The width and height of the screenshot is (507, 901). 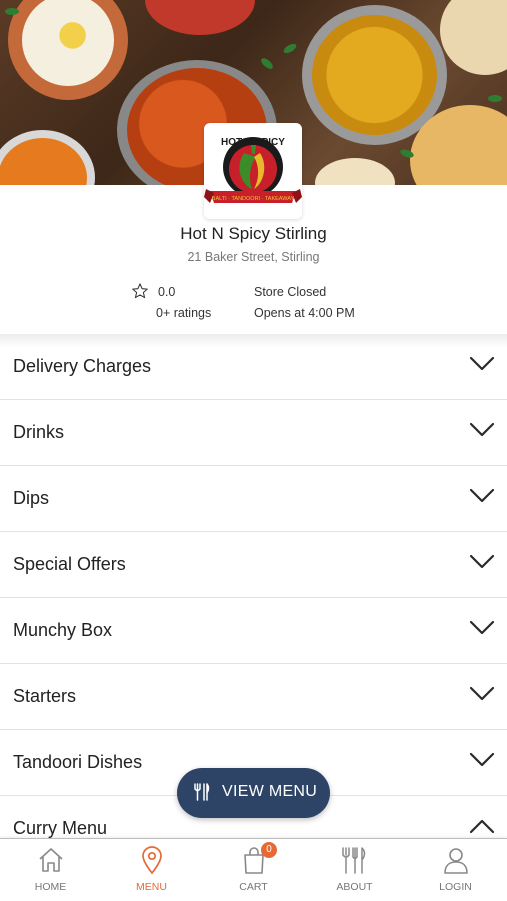 What do you see at coordinates (473, 37) in the screenshot?
I see `roti-image` at bounding box center [473, 37].